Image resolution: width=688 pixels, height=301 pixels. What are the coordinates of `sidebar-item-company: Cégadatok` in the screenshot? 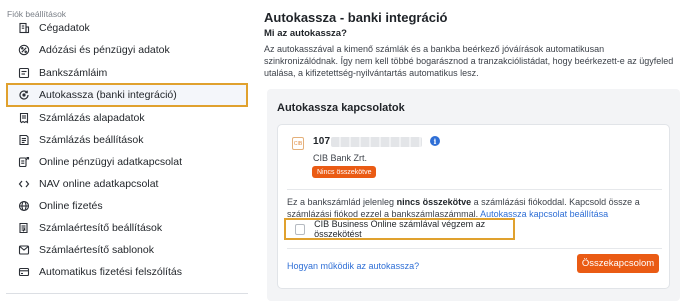 It's located at (127, 27).